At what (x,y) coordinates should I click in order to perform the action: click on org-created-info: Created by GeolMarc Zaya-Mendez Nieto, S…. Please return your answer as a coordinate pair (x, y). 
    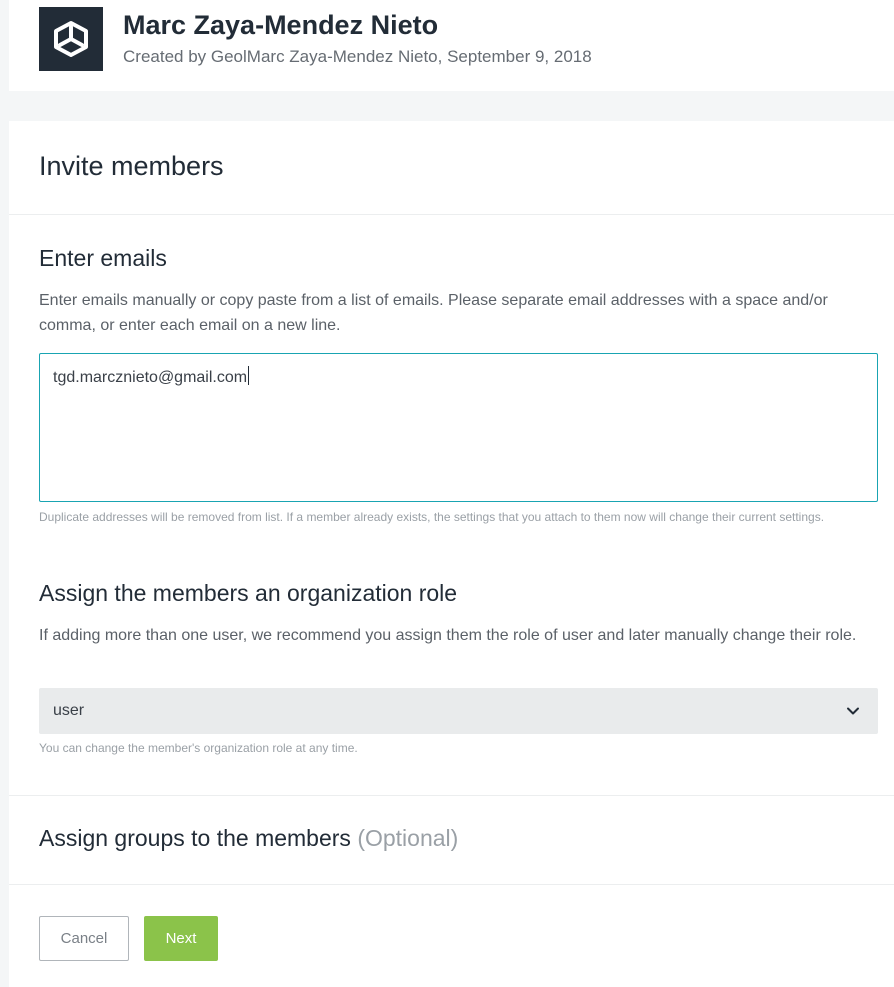
    Looking at the image, I should click on (357, 56).